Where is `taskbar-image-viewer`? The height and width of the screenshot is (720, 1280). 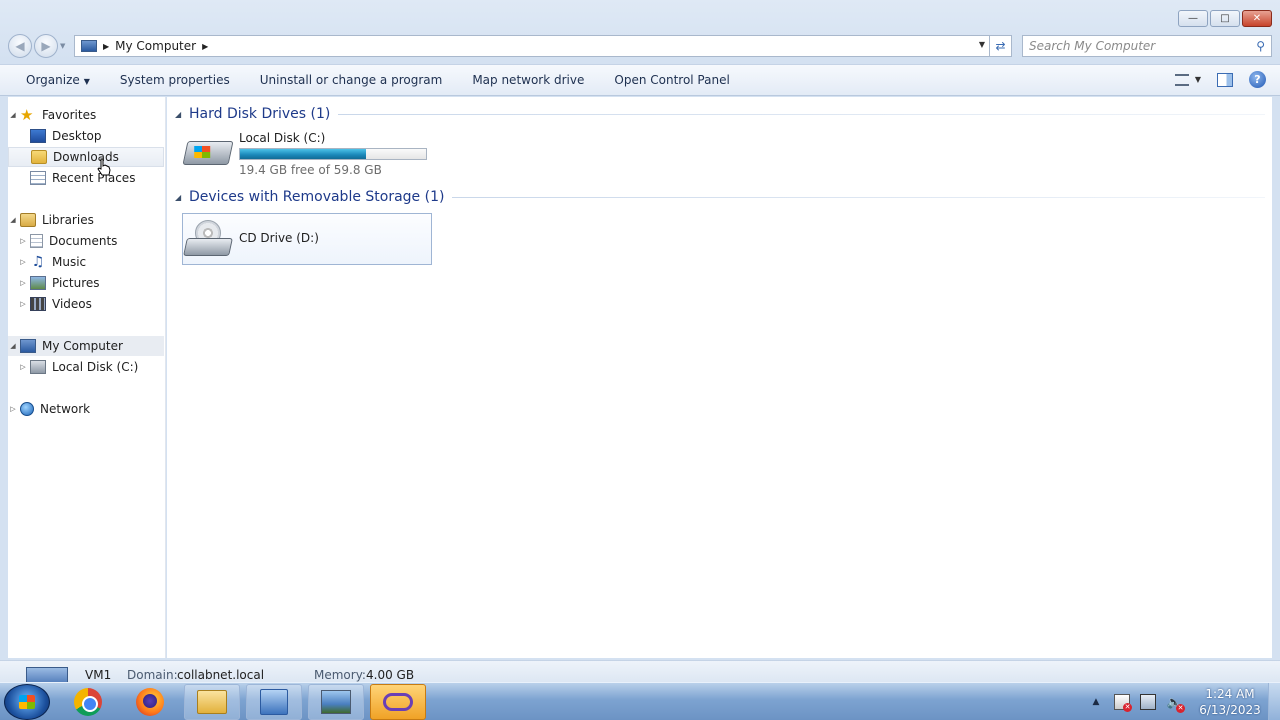
taskbar-image-viewer is located at coordinates (336, 702).